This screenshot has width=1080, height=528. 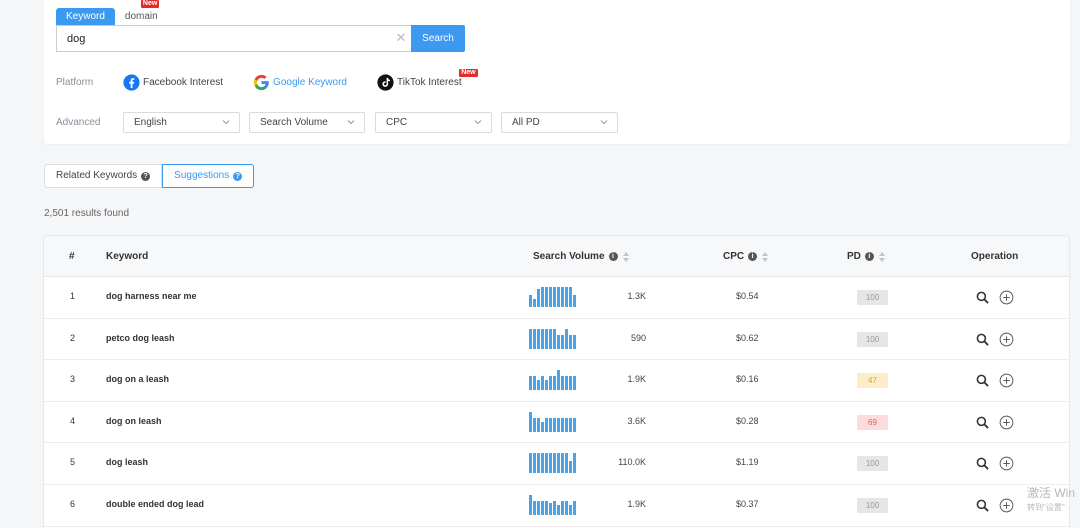 I want to click on table-row: 3 dog on a leash 1.9K $0.16 47, so click(x=556, y=381).